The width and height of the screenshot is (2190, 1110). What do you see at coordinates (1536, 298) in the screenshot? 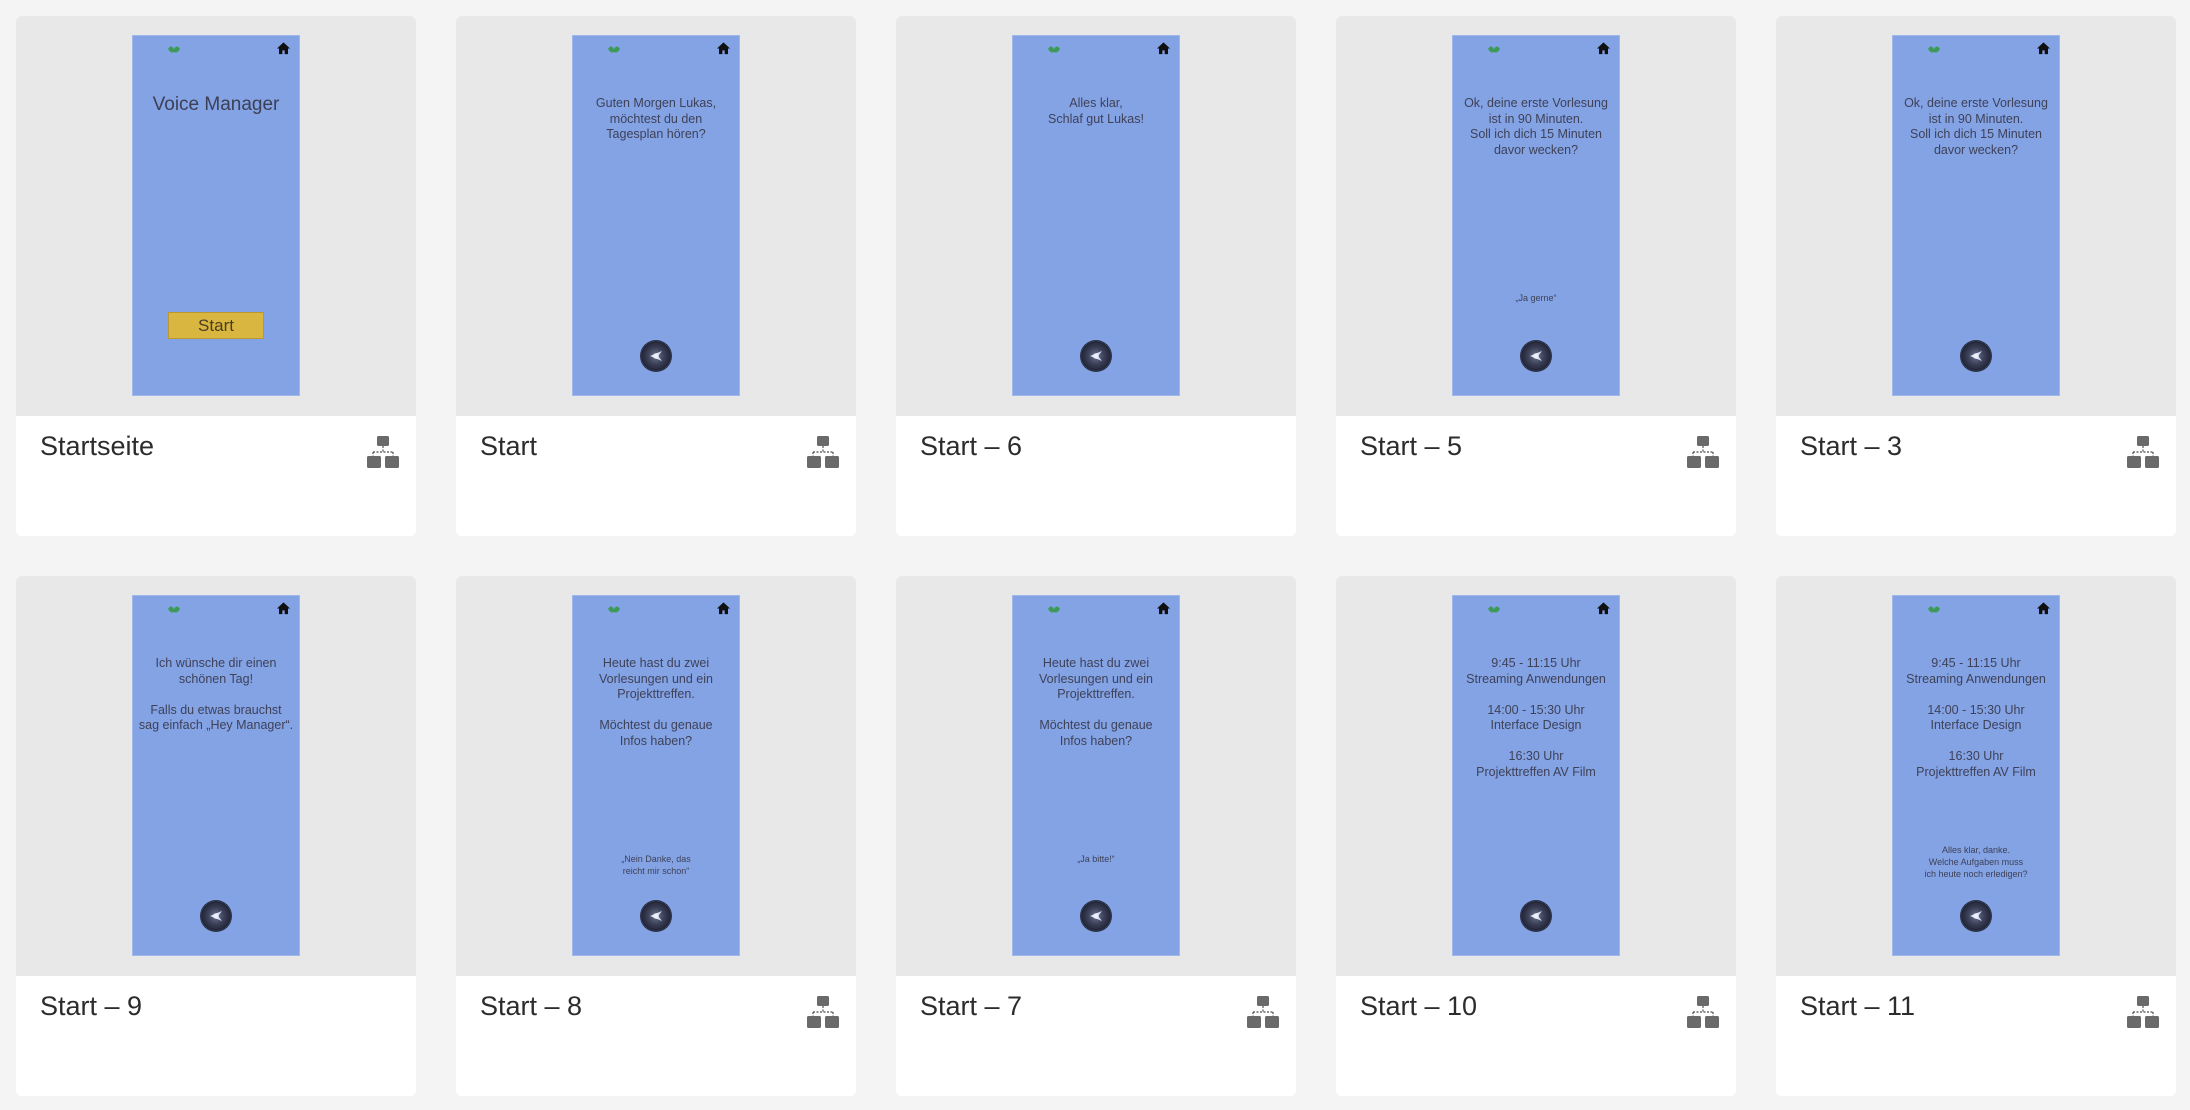
I see `user-reply: „Ja gerne“` at bounding box center [1536, 298].